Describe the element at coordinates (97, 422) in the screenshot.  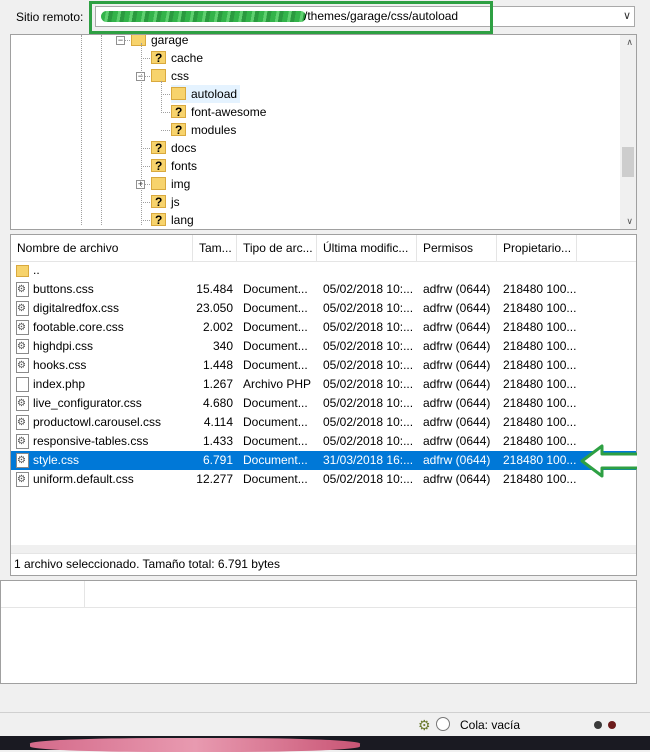
I see `file-name: productowl.carousel.css` at that location.